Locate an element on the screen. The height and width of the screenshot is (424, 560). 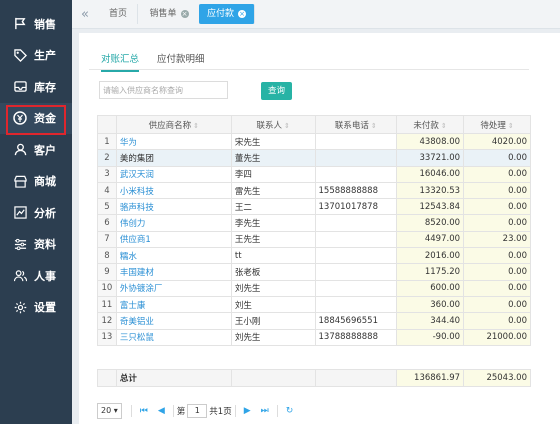
contact-cell: 董先生 is located at coordinates (273, 158).